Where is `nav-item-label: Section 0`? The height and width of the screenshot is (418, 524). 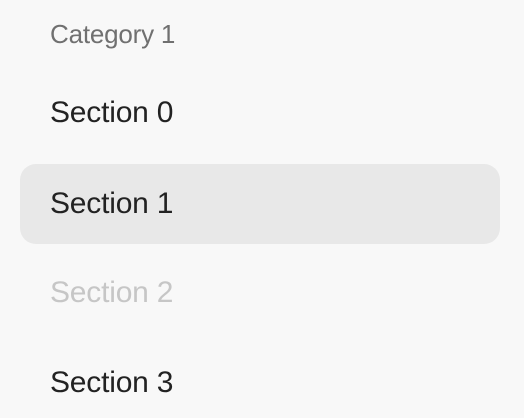
nav-item-label: Section 0 is located at coordinates (112, 112).